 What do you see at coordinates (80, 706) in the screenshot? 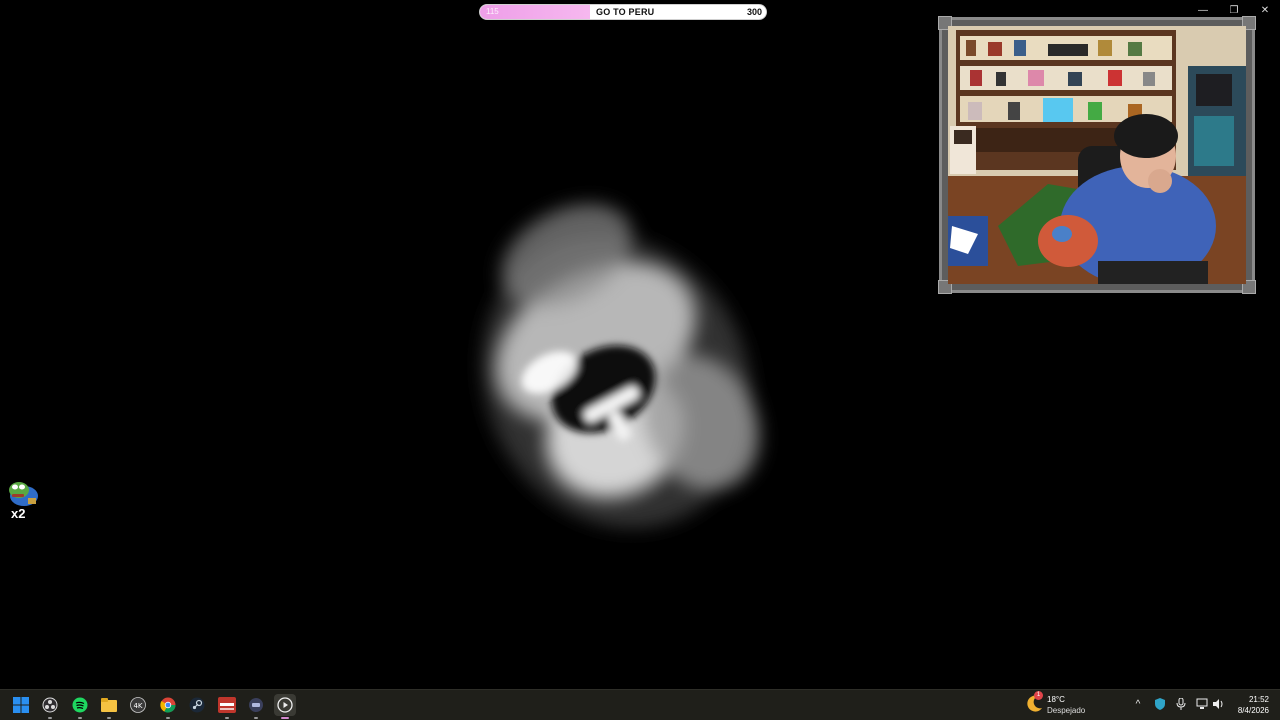
I see `spotify-icon` at bounding box center [80, 706].